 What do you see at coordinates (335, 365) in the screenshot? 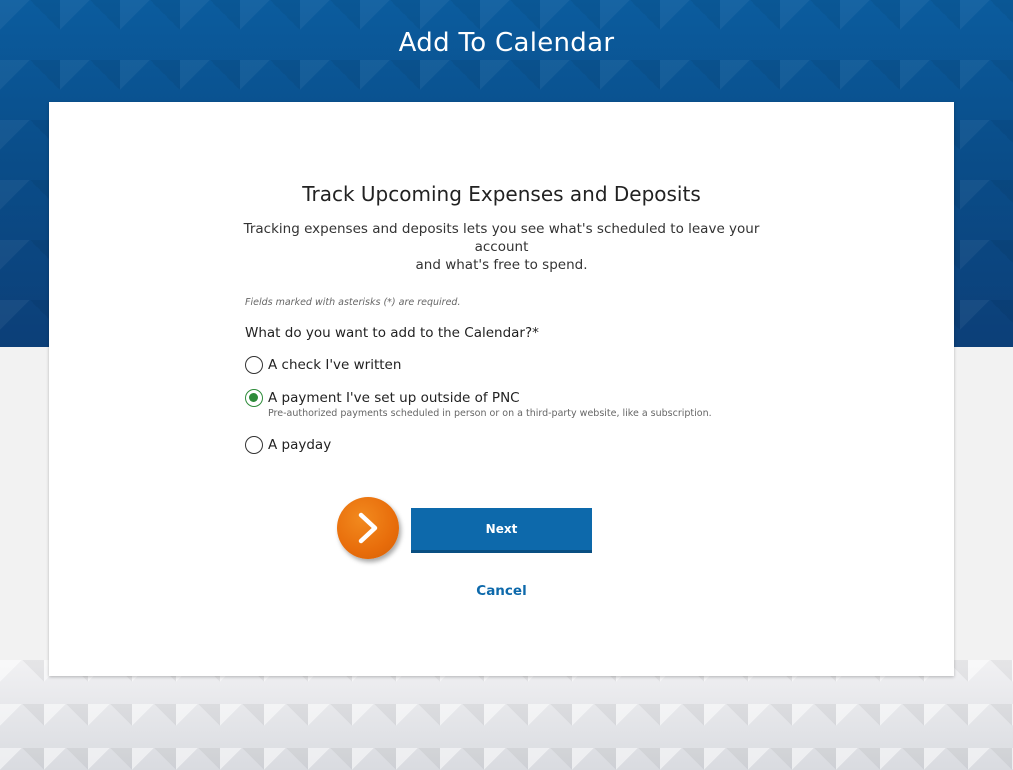
I see `option-label: A check I've written` at bounding box center [335, 365].